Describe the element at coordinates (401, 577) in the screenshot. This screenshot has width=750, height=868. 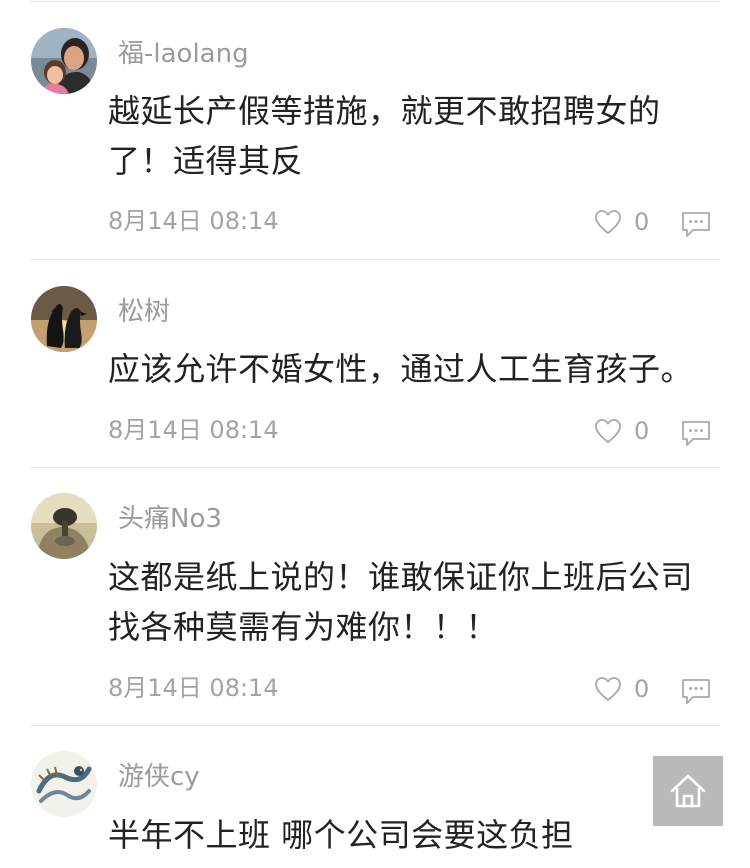
I see `comment-line: 这都是纸上说的！谁敢保证你上班后公司` at that location.